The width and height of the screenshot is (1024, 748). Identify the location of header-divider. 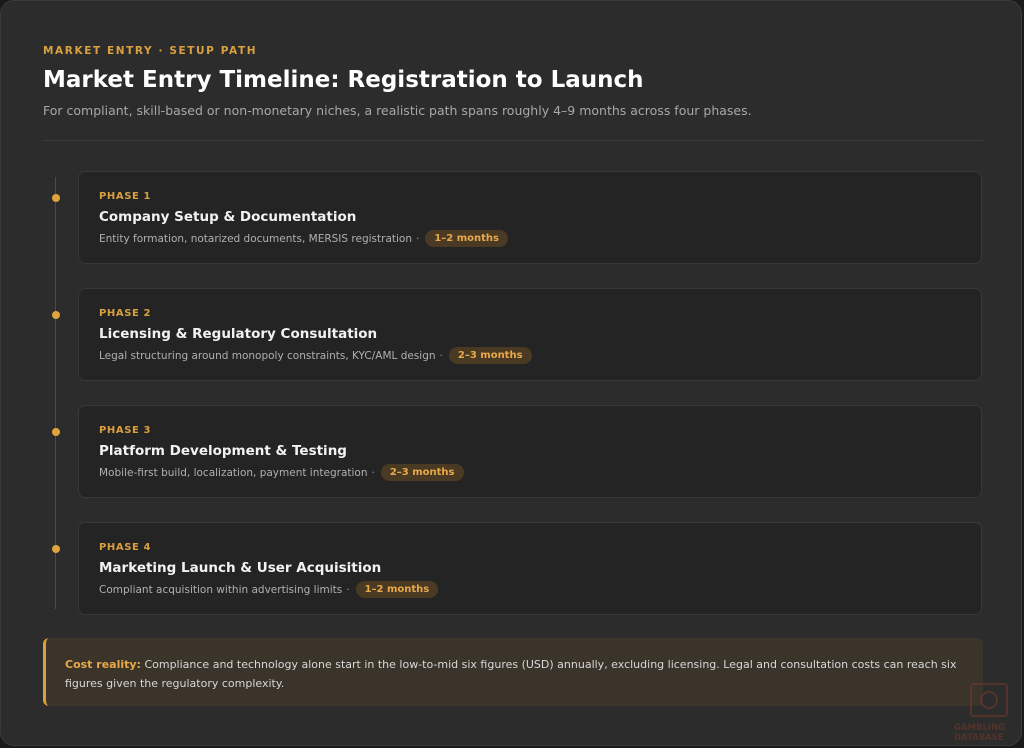
(513, 140).